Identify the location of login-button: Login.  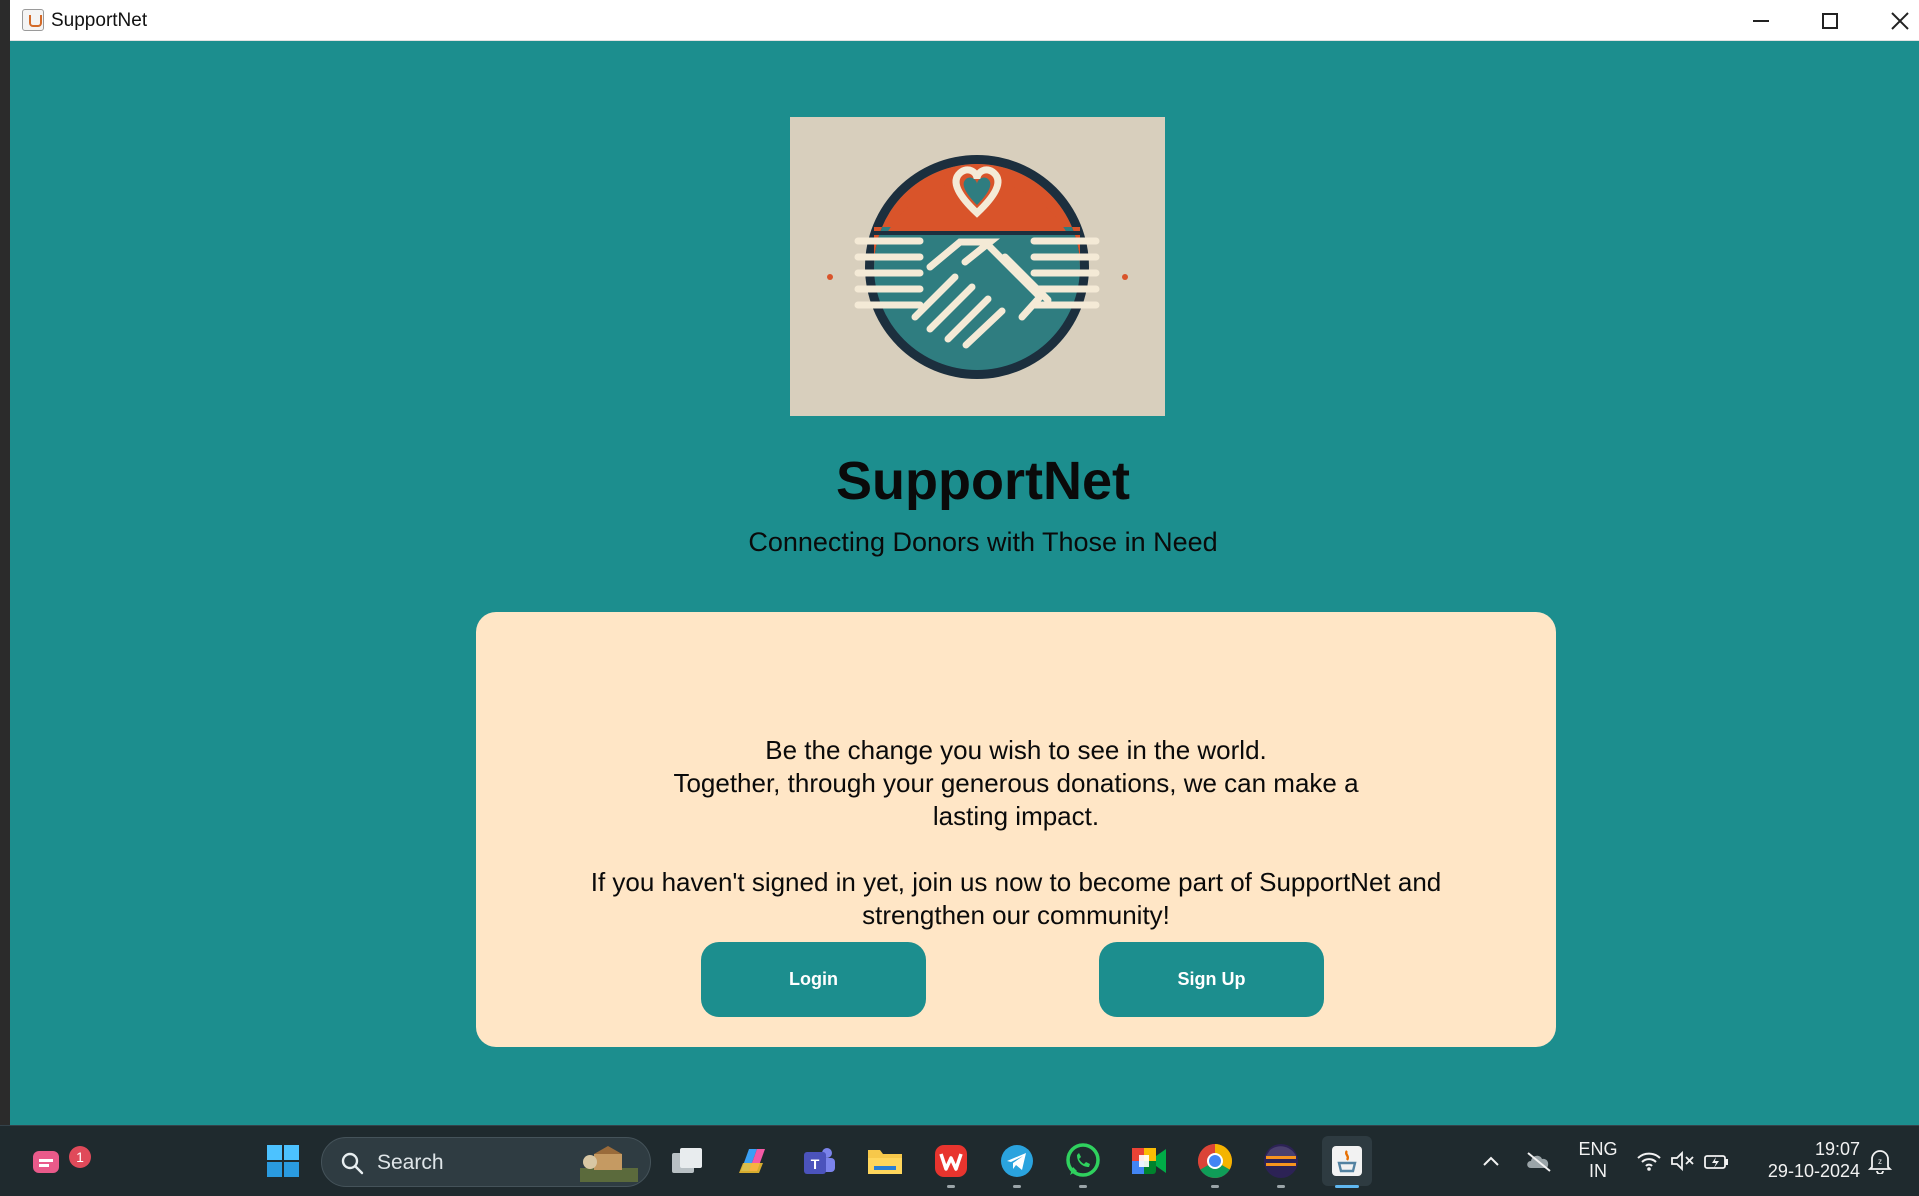
(813, 979).